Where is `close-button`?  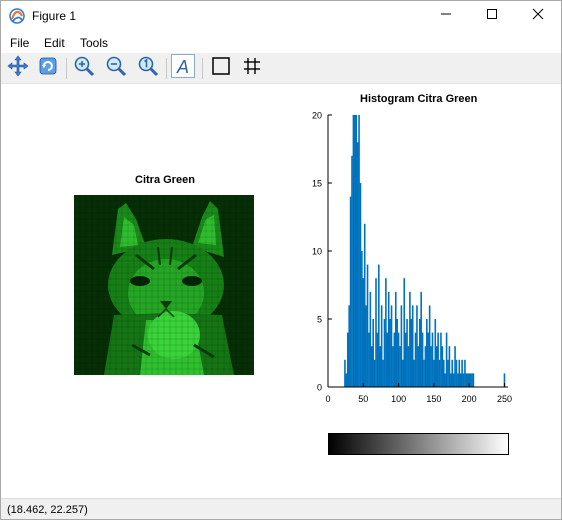
close-button is located at coordinates (538, 16).